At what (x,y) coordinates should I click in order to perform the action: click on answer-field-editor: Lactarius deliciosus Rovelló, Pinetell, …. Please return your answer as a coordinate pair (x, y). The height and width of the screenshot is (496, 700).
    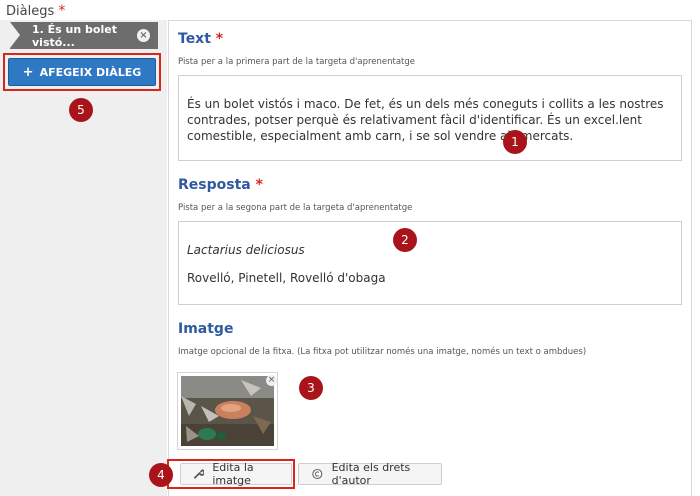
    Looking at the image, I should click on (430, 263).